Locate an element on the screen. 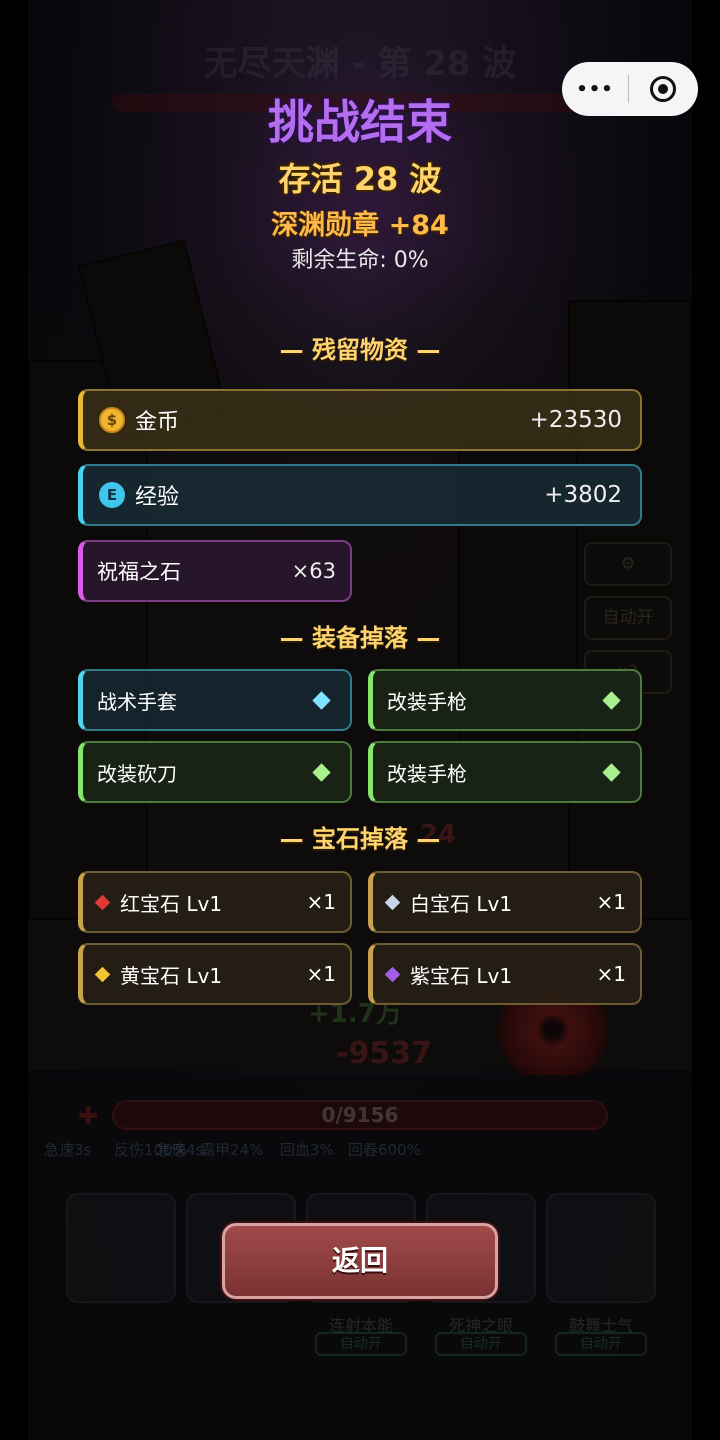 The height and width of the screenshot is (1440, 720). gem-drop-item: 红宝石 Lv1 ×1 is located at coordinates (215, 902).